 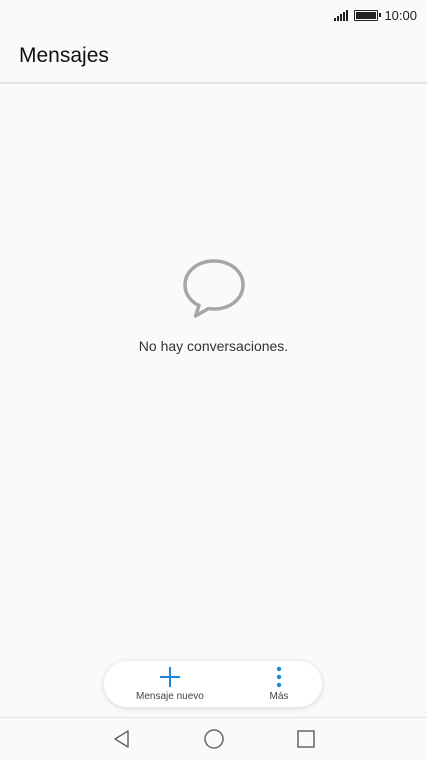 I want to click on page-title: Mensajes, so click(x=64, y=55).